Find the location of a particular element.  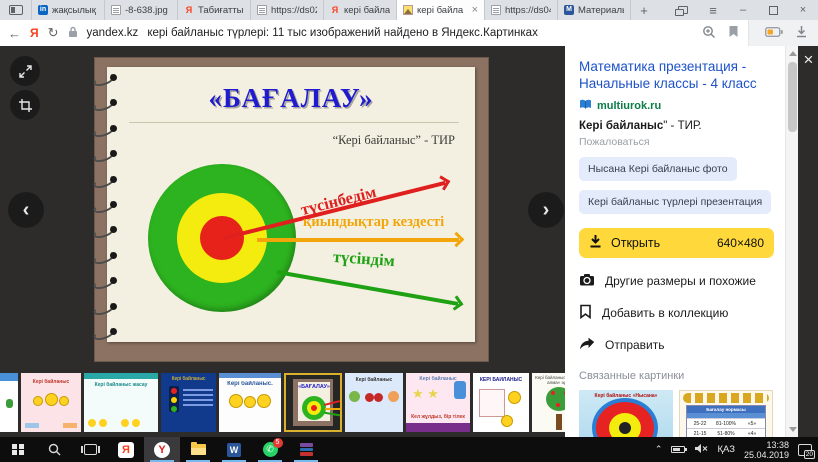

thumbnail-keri-emoji: КЕРІ БАЙЛАНЫС is located at coordinates (501, 402).